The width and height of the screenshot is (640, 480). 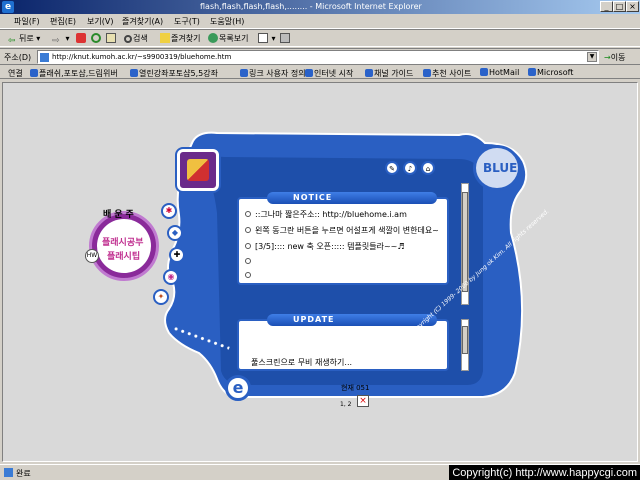 I want to click on sound-icon: ♪, so click(x=410, y=169).